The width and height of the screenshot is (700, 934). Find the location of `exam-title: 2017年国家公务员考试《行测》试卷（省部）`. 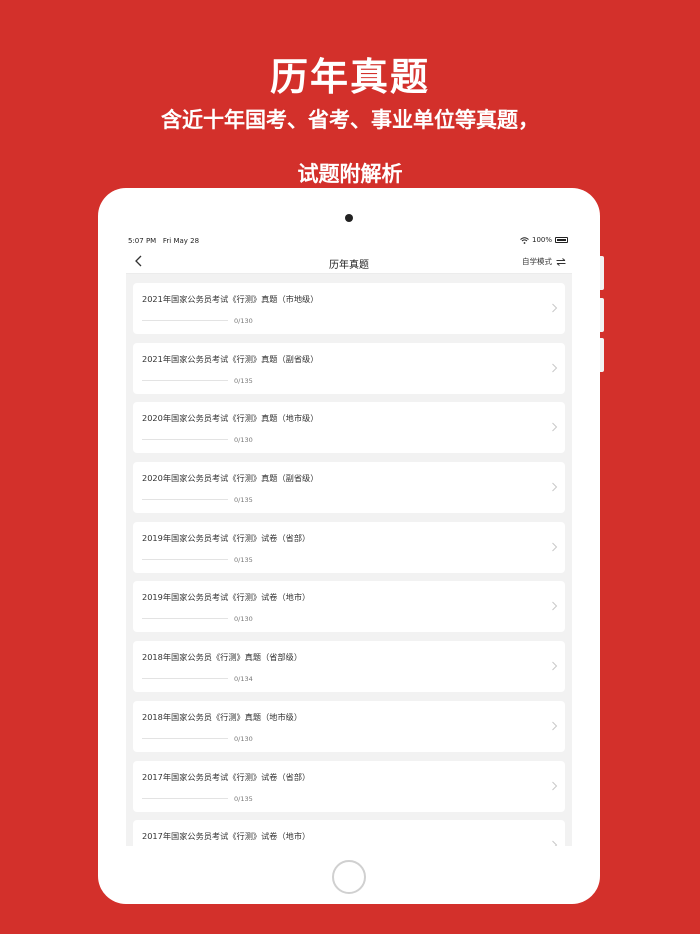

exam-title: 2017年国家公务员考试《行测》试卷（省部） is located at coordinates (226, 776).